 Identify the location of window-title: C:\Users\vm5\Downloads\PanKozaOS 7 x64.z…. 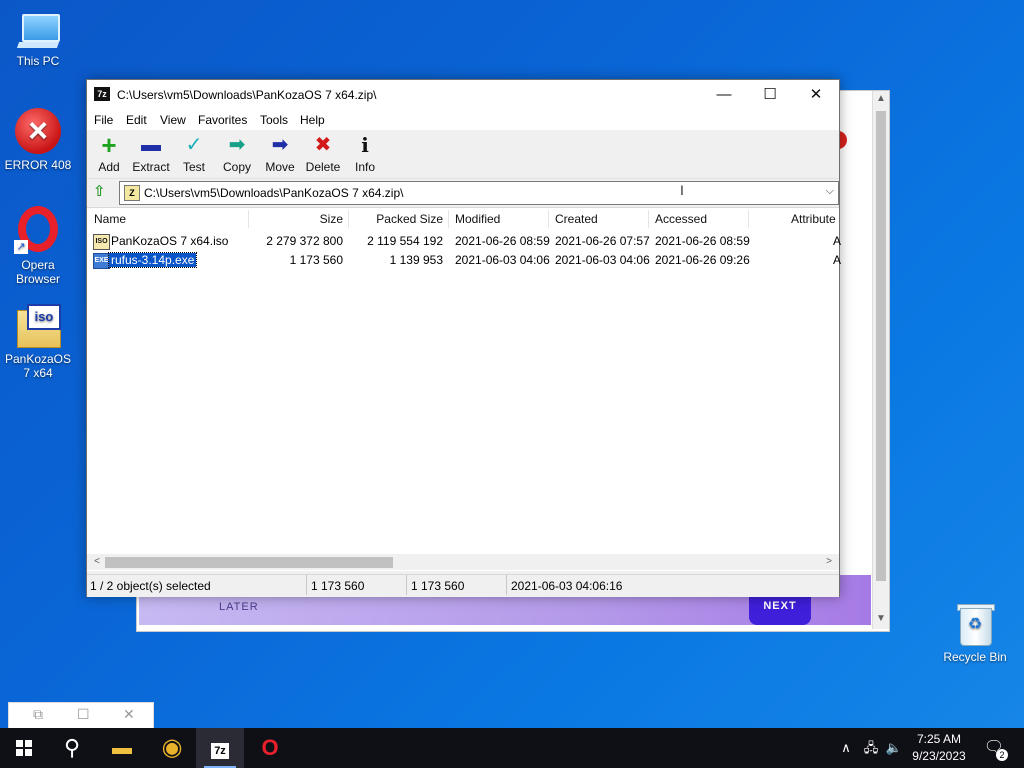
(247, 95).